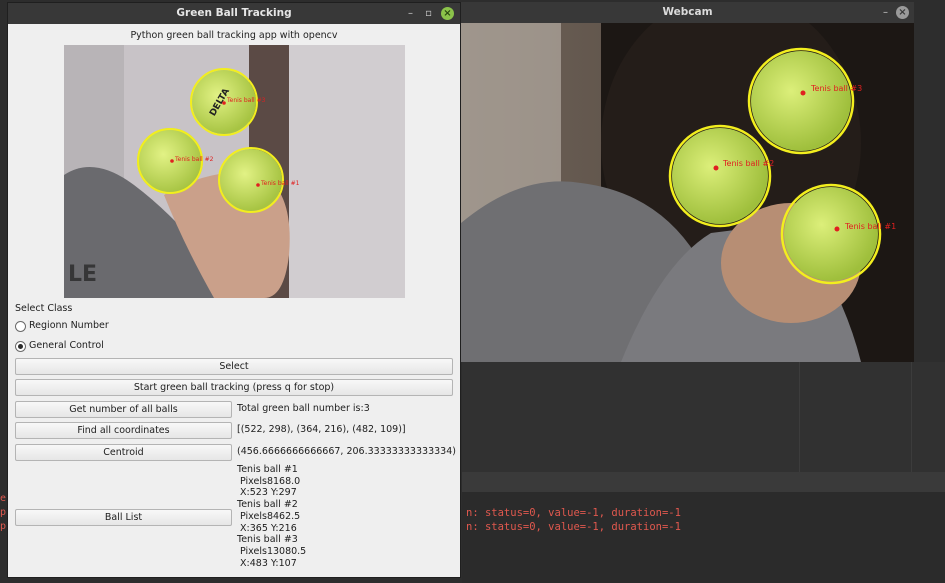 The height and width of the screenshot is (583, 945). I want to click on ide-console, so click(703, 537).